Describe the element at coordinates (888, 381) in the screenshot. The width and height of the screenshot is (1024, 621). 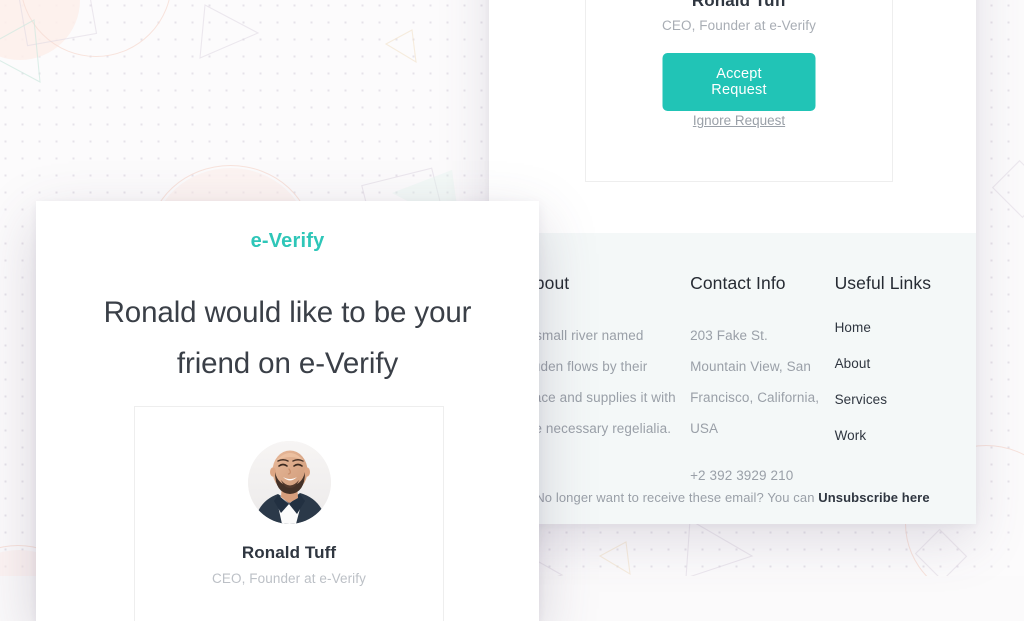
I see `footer-link-list: Home About Services Work` at that location.